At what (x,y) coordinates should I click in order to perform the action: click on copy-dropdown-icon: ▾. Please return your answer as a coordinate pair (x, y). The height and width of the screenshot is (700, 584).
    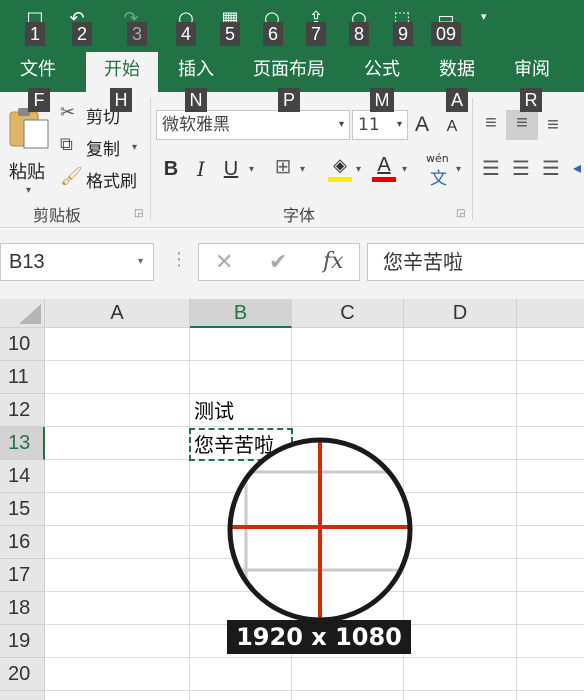
    Looking at the image, I should click on (134, 147).